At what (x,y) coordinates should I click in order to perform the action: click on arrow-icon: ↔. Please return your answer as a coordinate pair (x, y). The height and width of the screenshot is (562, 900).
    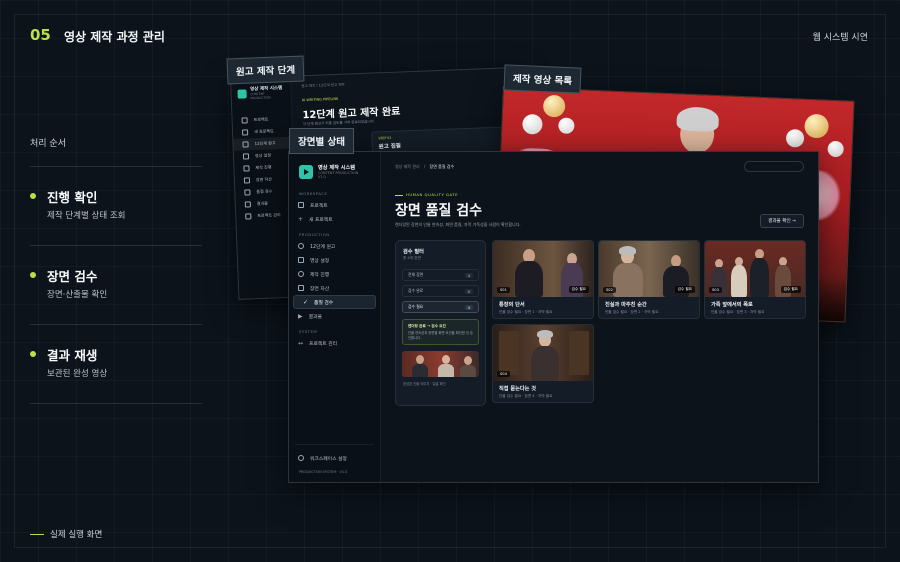
    Looking at the image, I should click on (301, 343).